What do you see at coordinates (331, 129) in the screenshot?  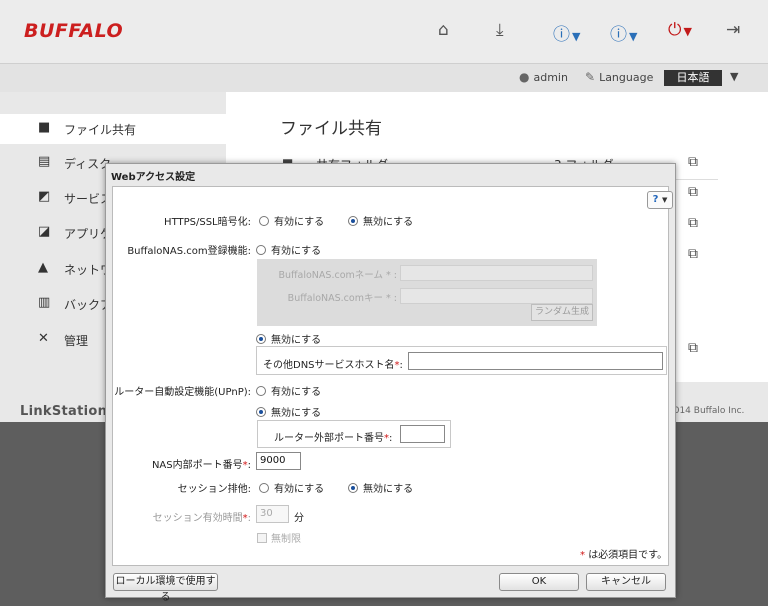 I see `page-title: ファイル共有` at bounding box center [331, 129].